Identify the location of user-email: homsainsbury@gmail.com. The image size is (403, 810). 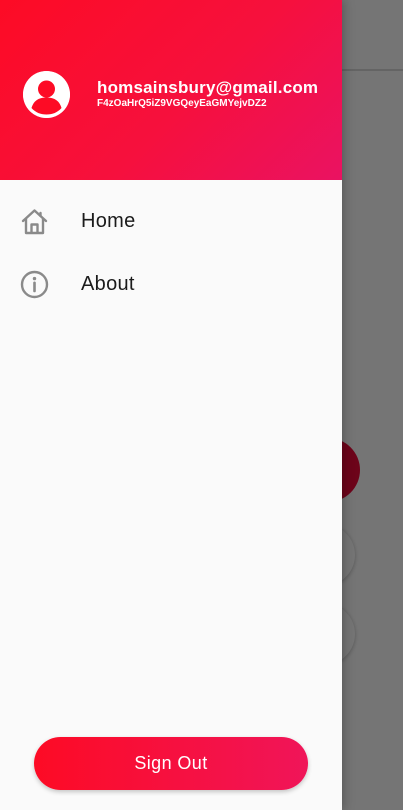
(208, 87).